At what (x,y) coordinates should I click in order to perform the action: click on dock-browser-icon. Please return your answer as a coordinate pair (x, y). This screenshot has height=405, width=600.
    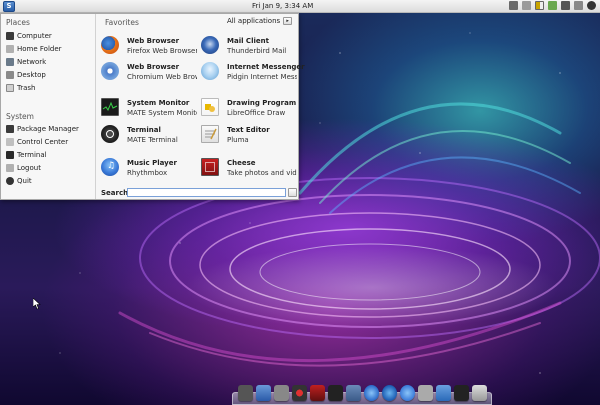
    Looking at the image, I should click on (371, 393).